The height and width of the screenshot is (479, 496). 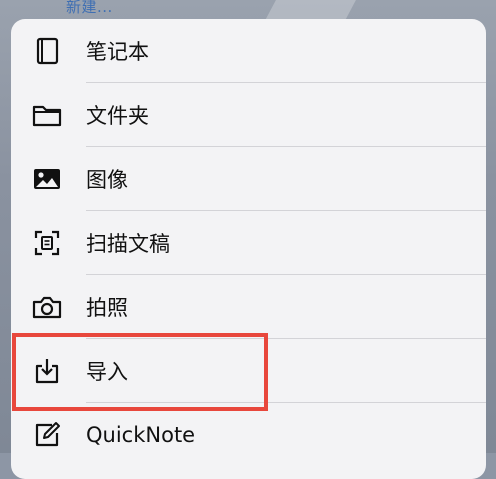 I want to click on menu-item-import: 导入, so click(x=248, y=371).